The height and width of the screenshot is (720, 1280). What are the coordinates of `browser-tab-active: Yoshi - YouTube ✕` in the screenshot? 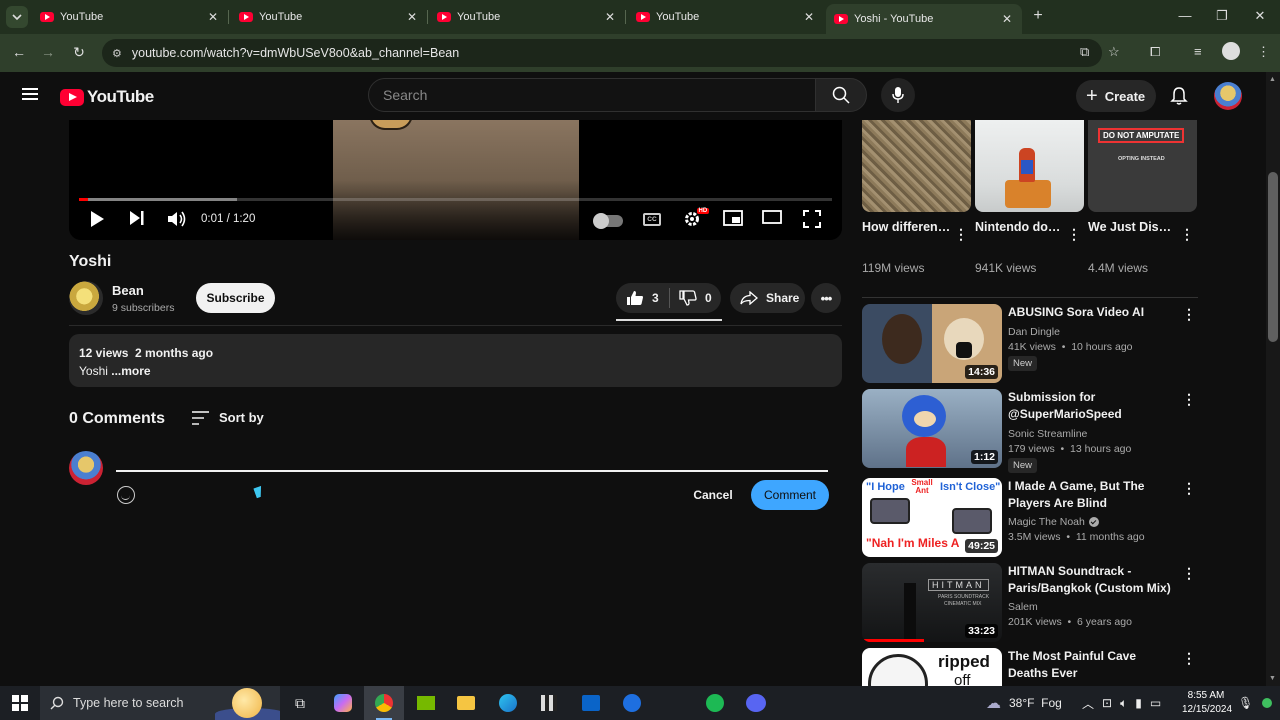 It's located at (924, 19).